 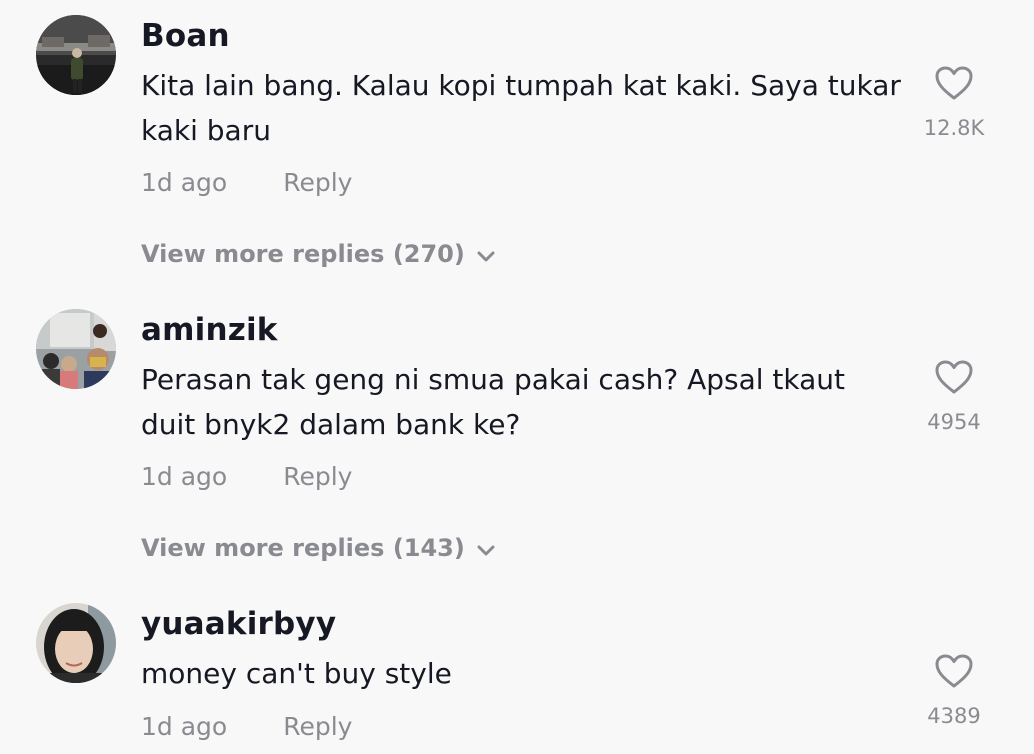 I want to click on like-count: 4954, so click(x=954, y=422).